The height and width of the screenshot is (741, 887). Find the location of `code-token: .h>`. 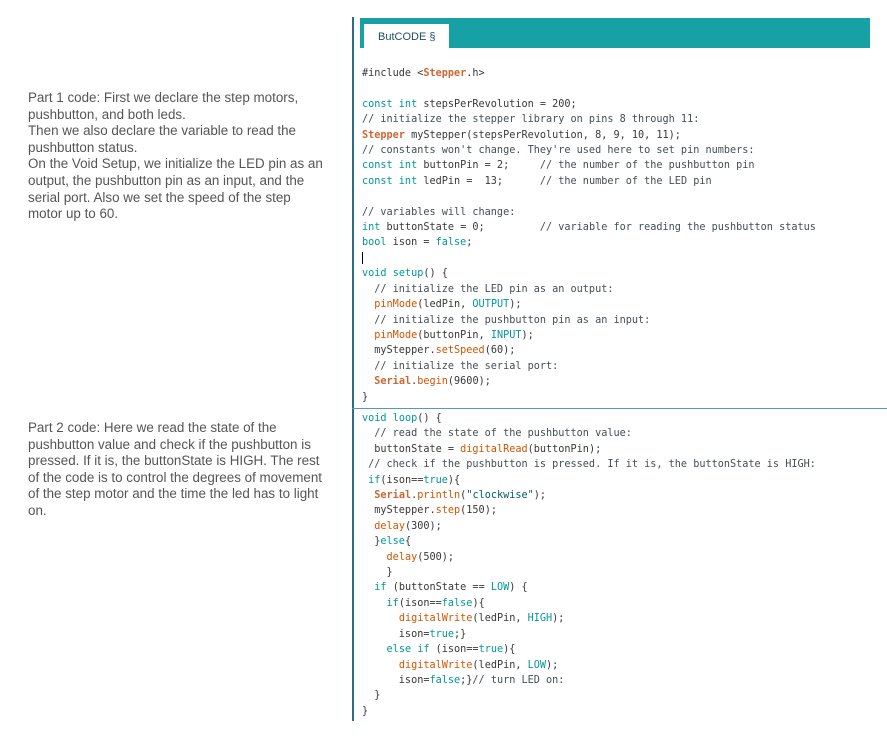

code-token: .h> is located at coordinates (475, 73).